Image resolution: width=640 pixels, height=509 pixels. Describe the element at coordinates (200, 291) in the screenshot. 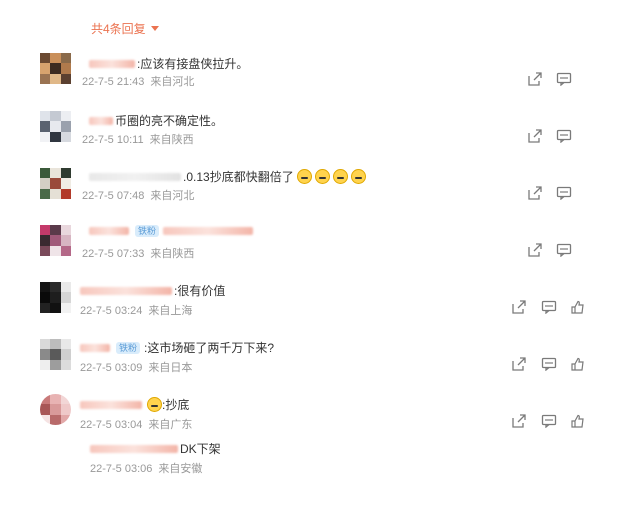

I see `comment-text: :很有价值` at that location.